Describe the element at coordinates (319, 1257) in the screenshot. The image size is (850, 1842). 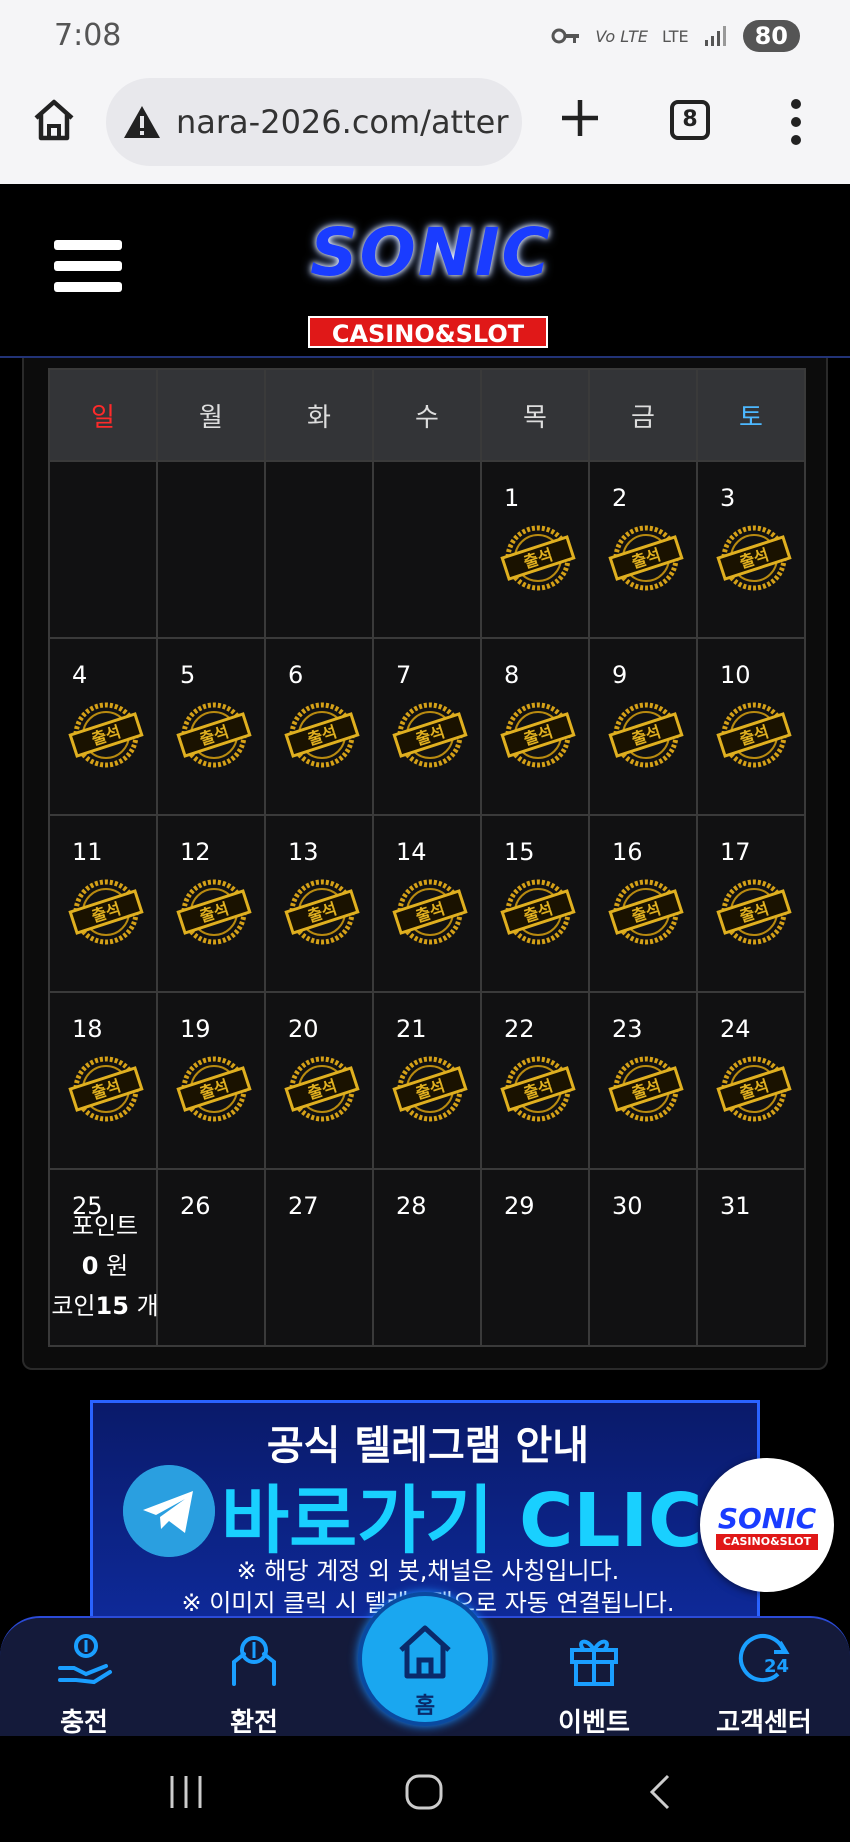
I see `calendar-day-cell: 27` at that location.